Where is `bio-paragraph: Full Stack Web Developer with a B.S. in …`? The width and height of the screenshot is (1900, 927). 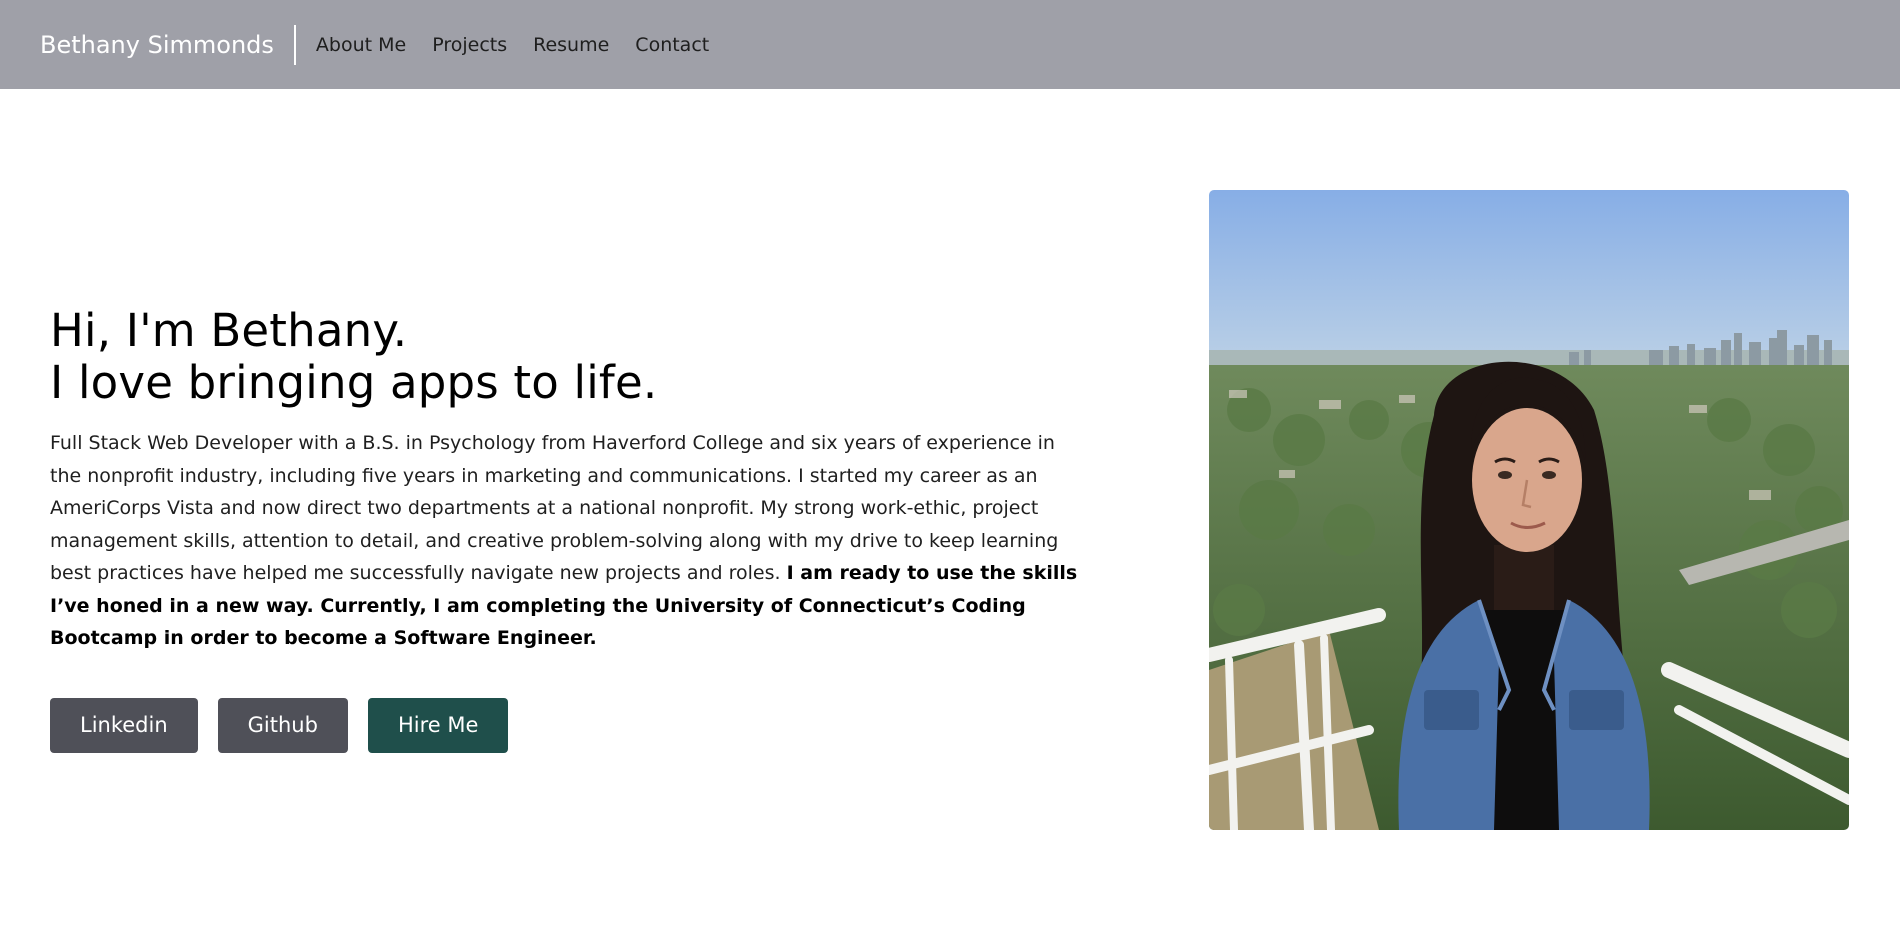 bio-paragraph: Full Stack Web Developer with a B.S. in … is located at coordinates (570, 541).